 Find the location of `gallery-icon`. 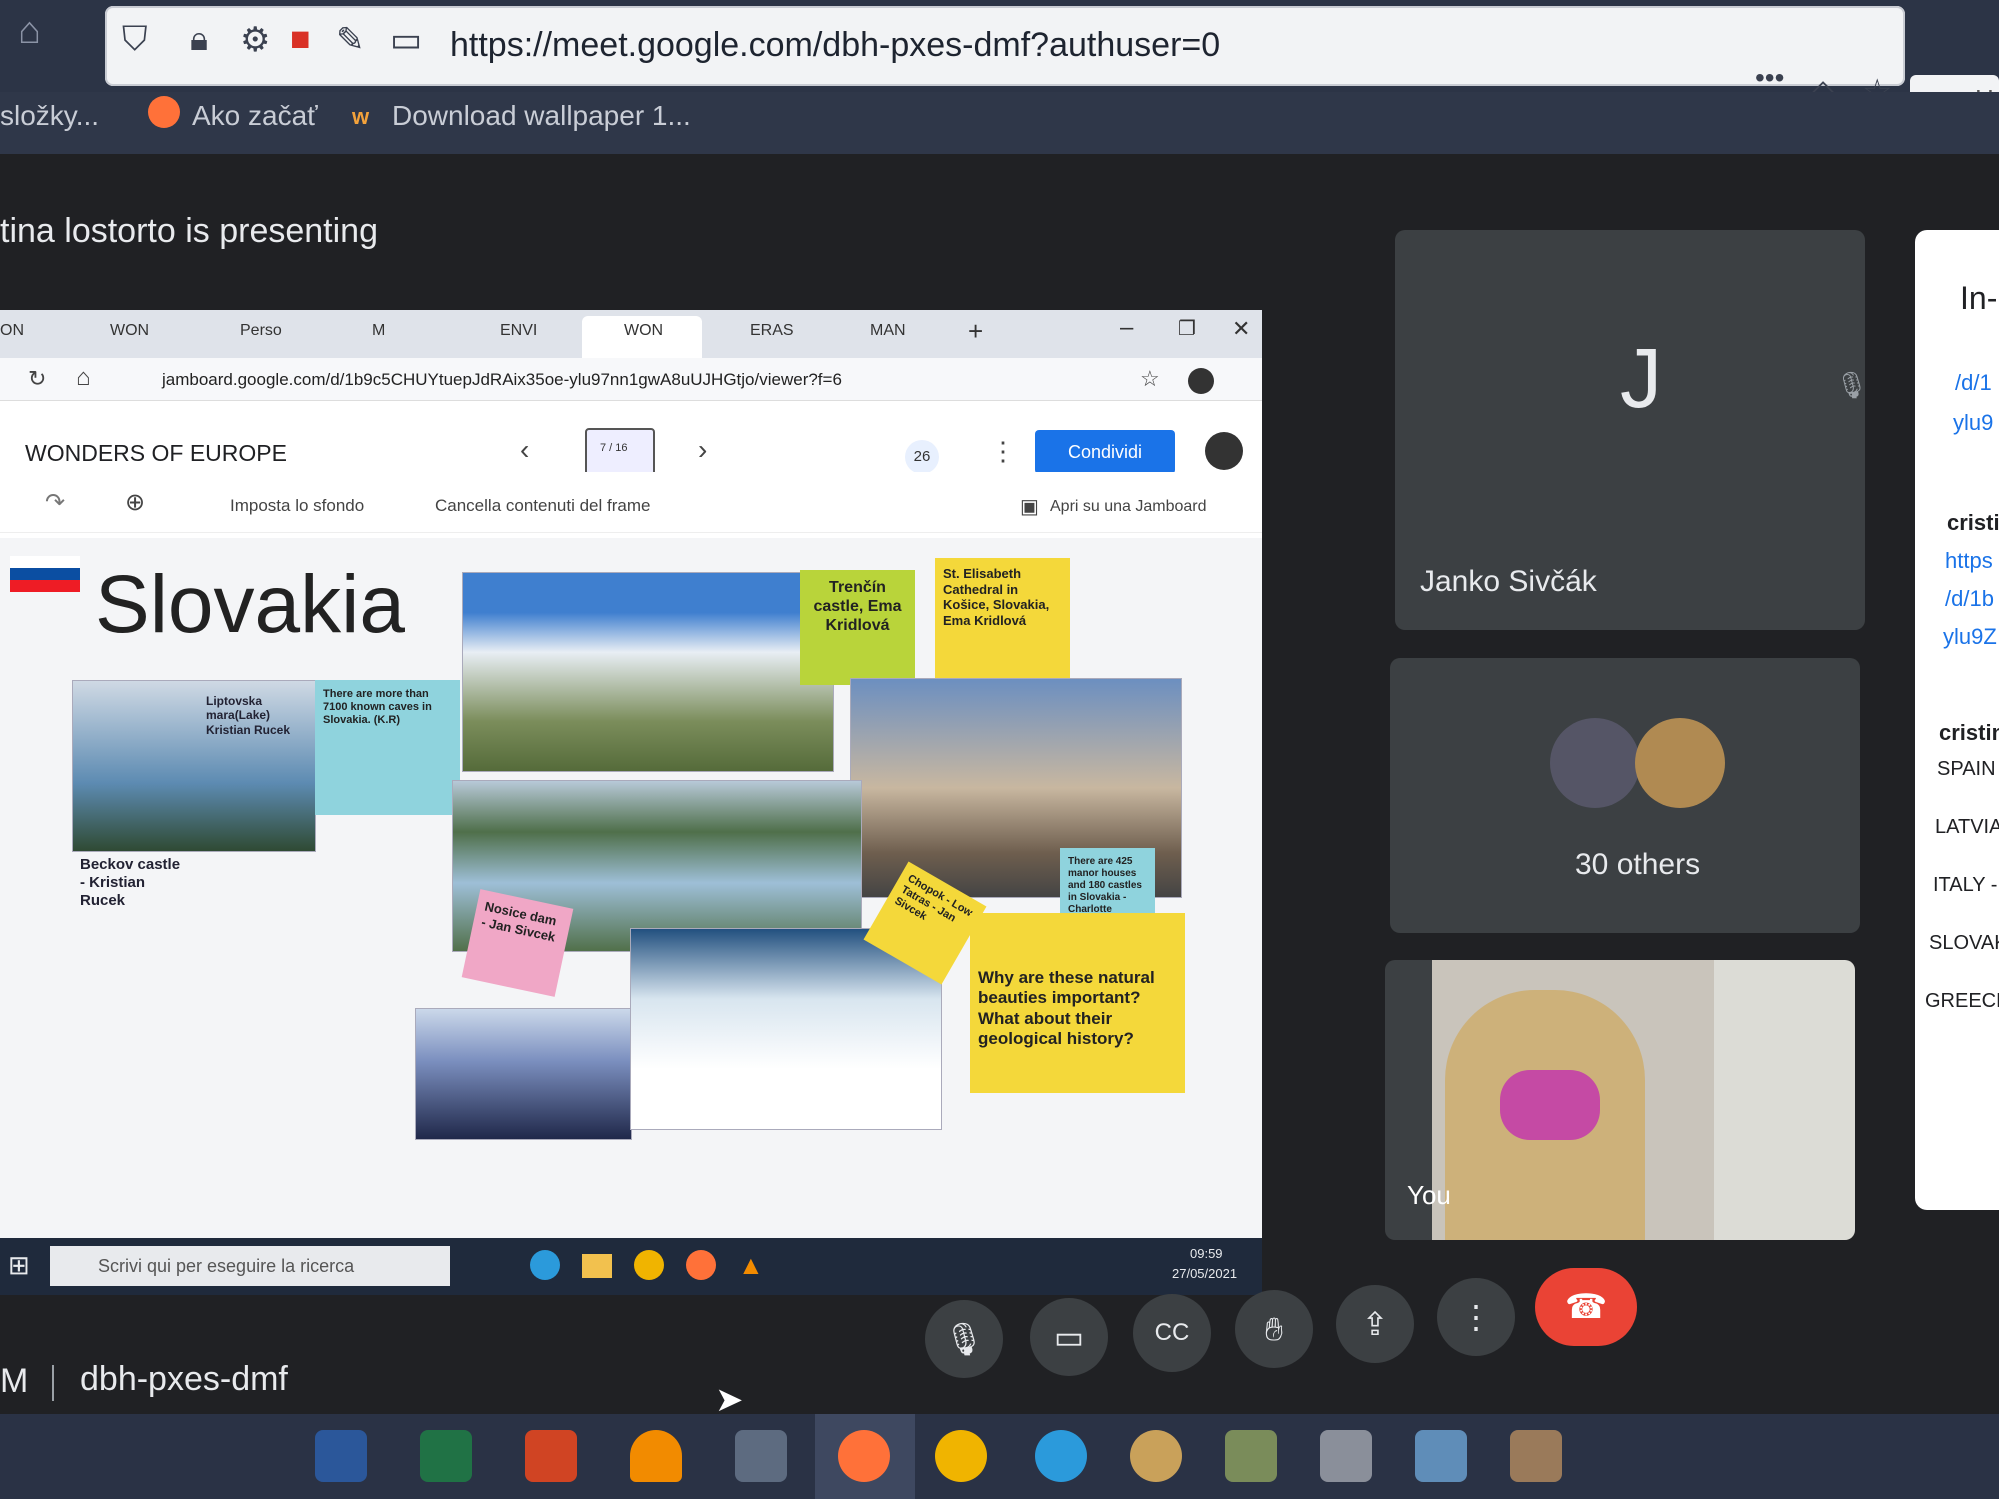

gallery-icon is located at coordinates (1441, 1456).